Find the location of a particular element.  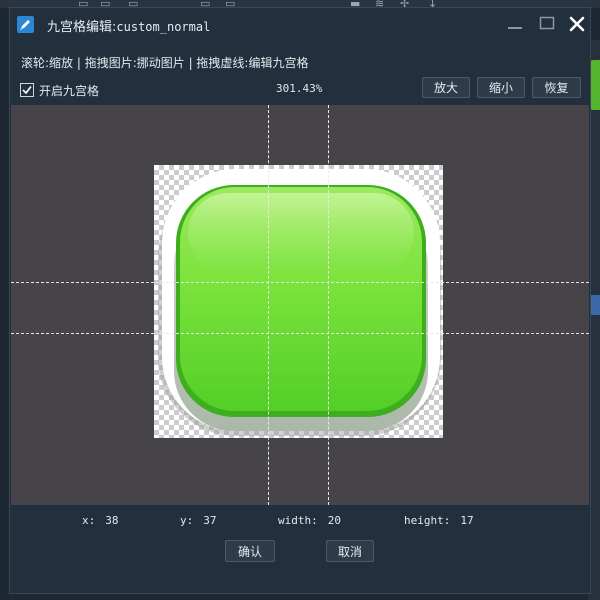

stat-x: x: 38 is located at coordinates (100, 520).